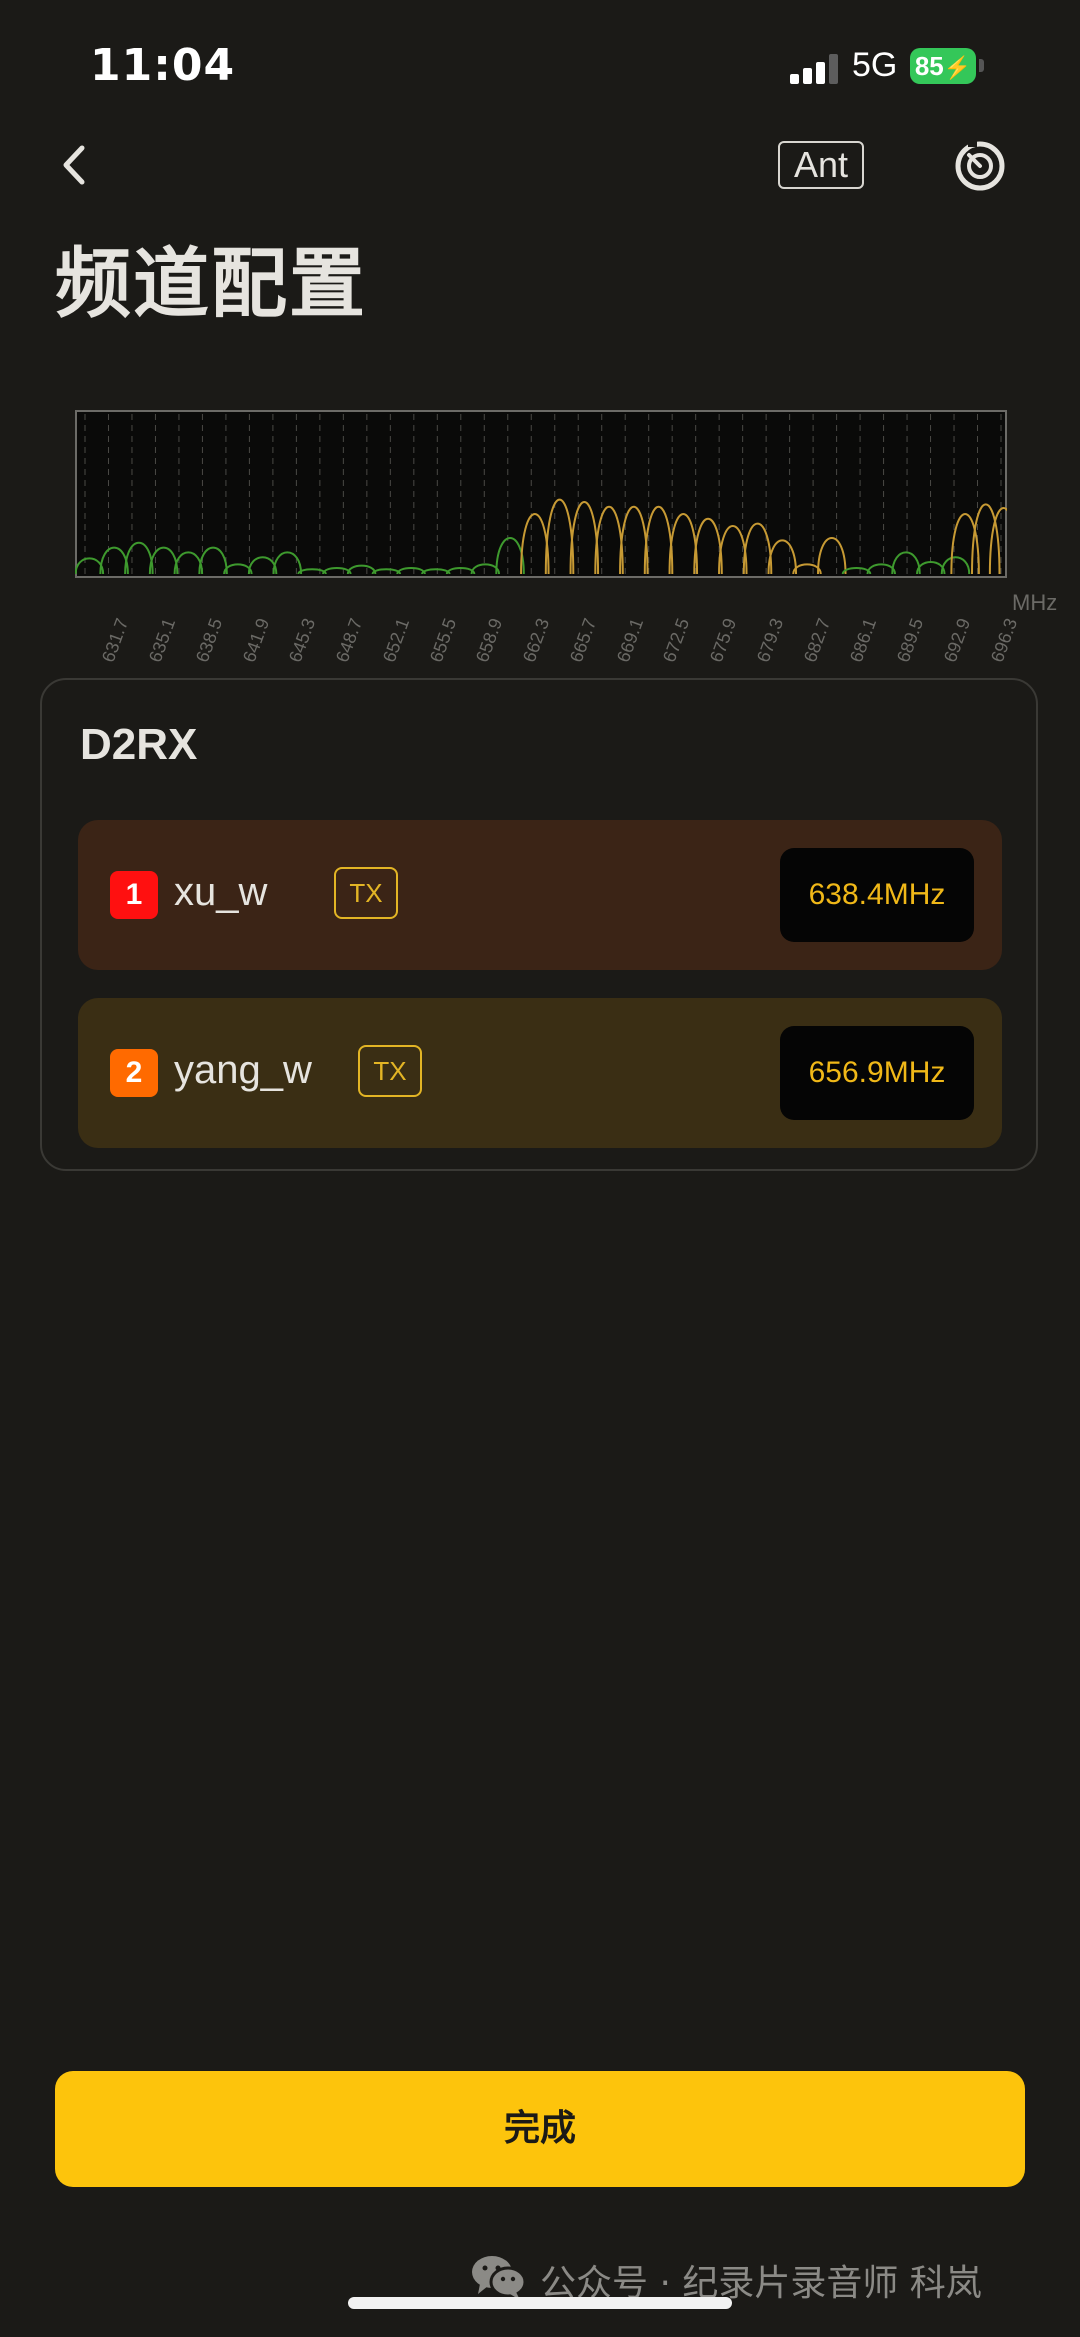  I want to click on axis-tick-label: 638.5, so click(209, 640).